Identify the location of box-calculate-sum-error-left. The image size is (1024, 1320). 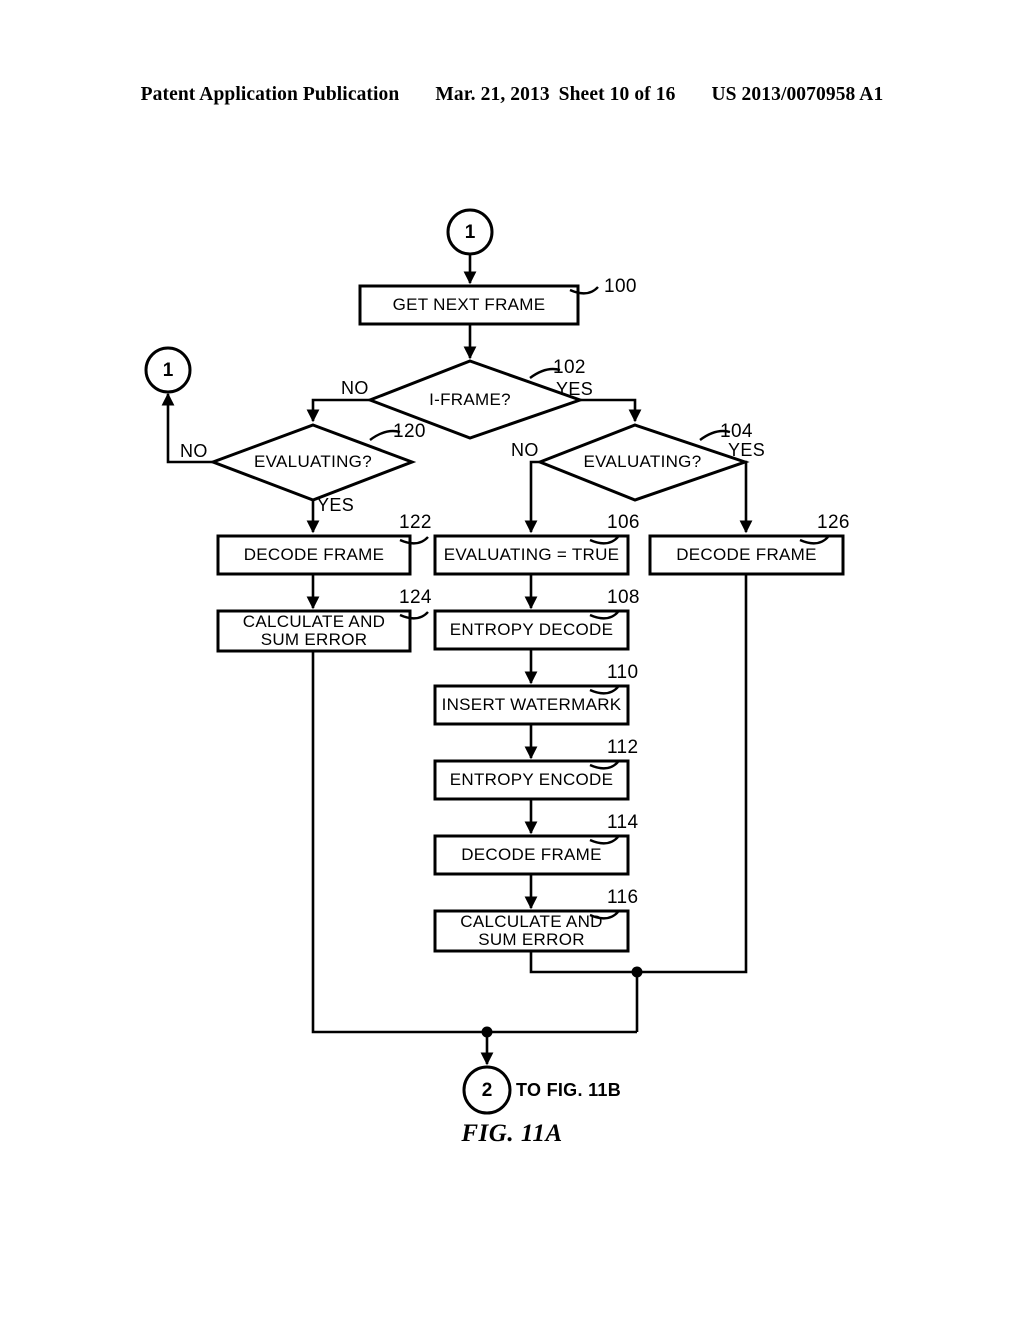
(314, 631).